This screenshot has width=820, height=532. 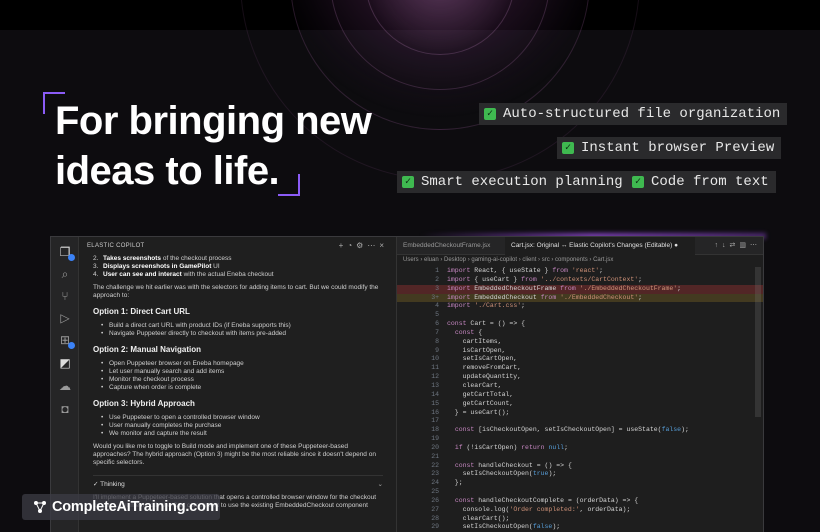 What do you see at coordinates (435, 509) in the screenshot?
I see `line-number: 27` at bounding box center [435, 509].